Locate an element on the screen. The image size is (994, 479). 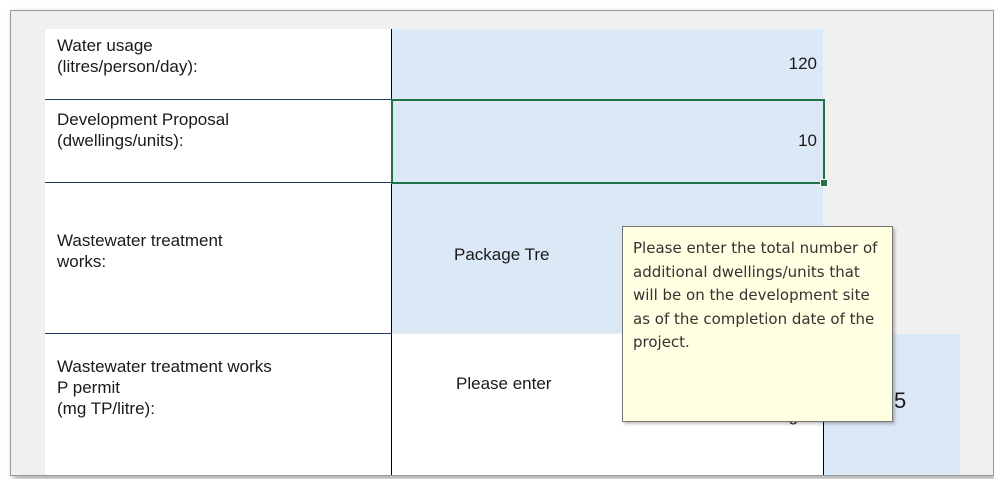
column-divider is located at coordinates (391, 252).